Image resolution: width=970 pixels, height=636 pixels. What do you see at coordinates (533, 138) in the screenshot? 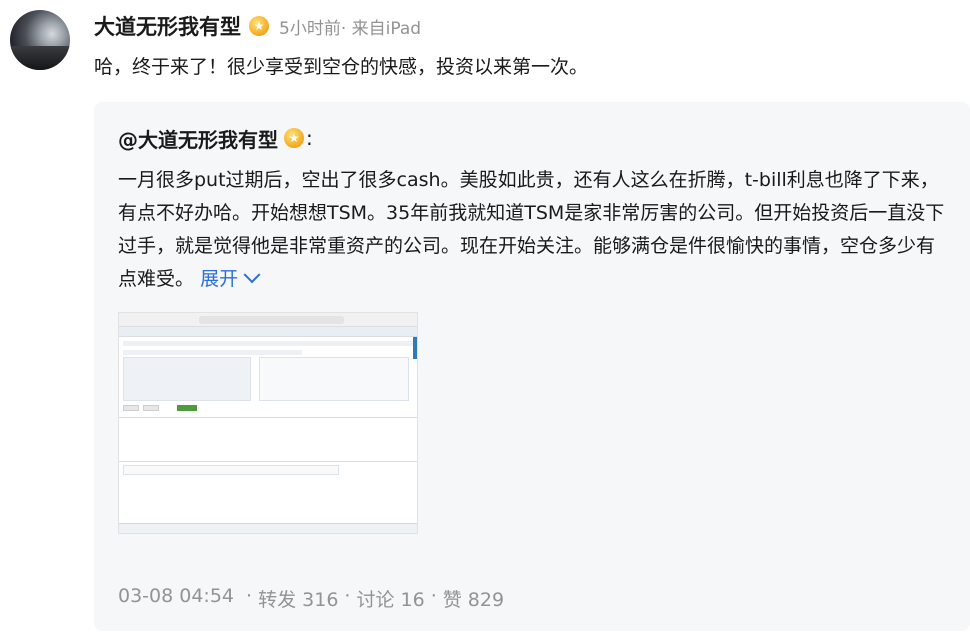
I see `repost-header: @大道无形我有型 :` at bounding box center [533, 138].